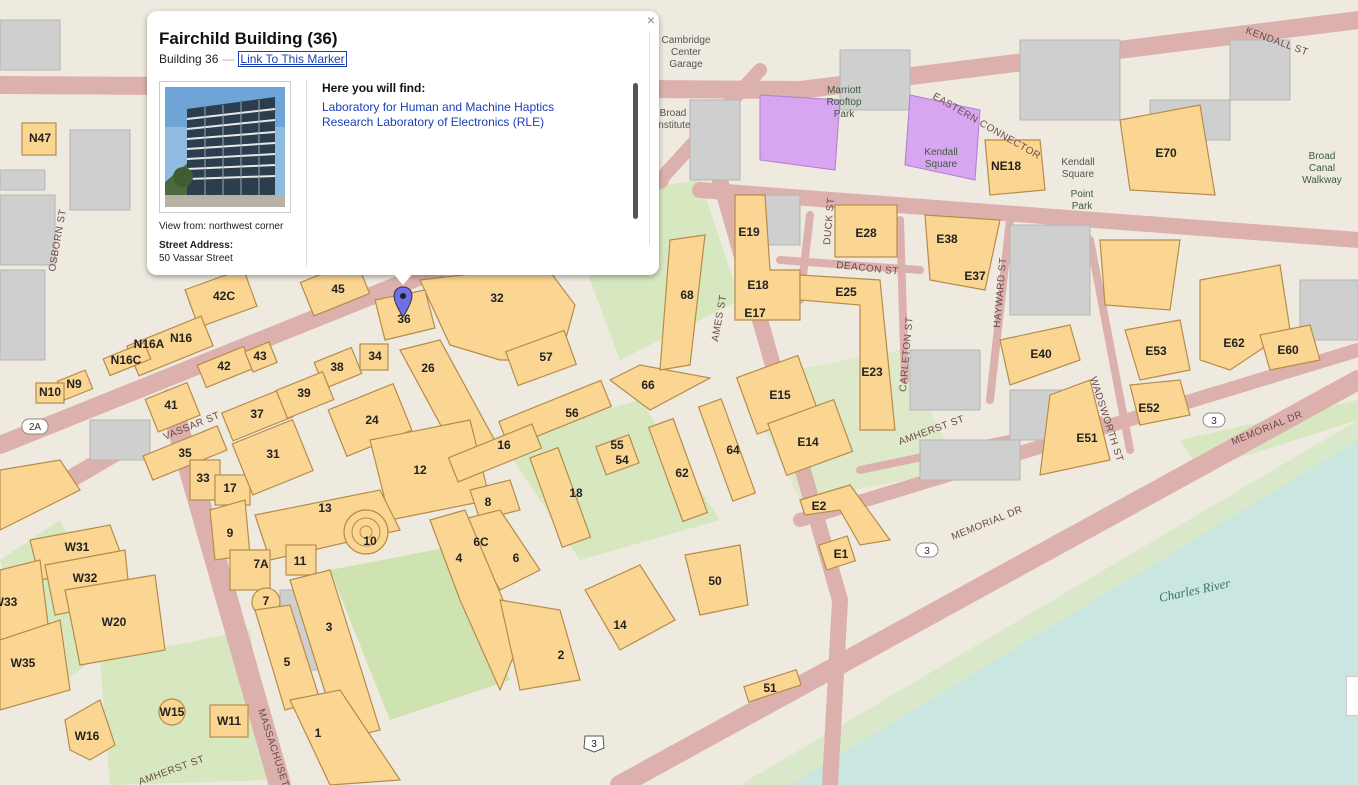 The width and height of the screenshot is (1358, 785). I want to click on svg-text: 17, so click(230, 488).